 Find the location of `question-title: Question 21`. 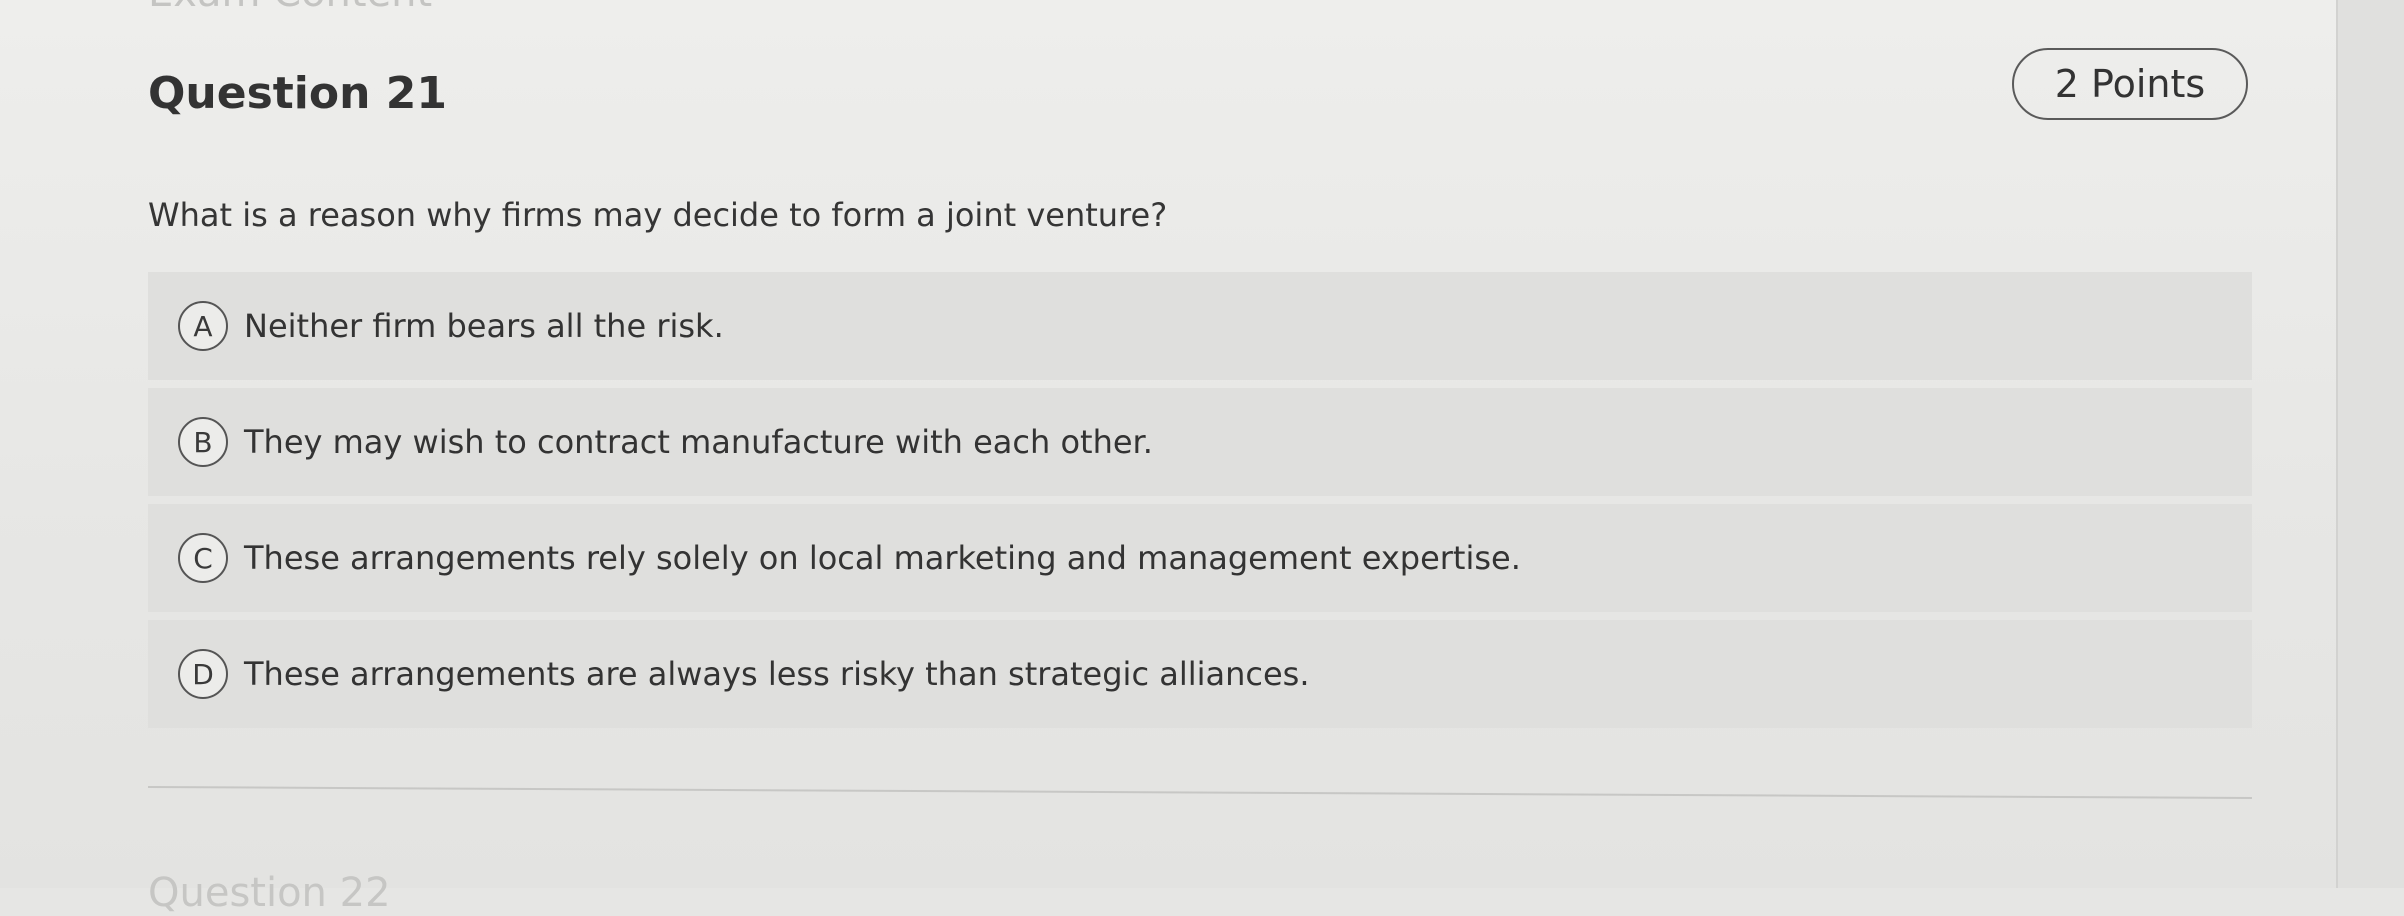

question-title: Question 21 is located at coordinates (297, 93).